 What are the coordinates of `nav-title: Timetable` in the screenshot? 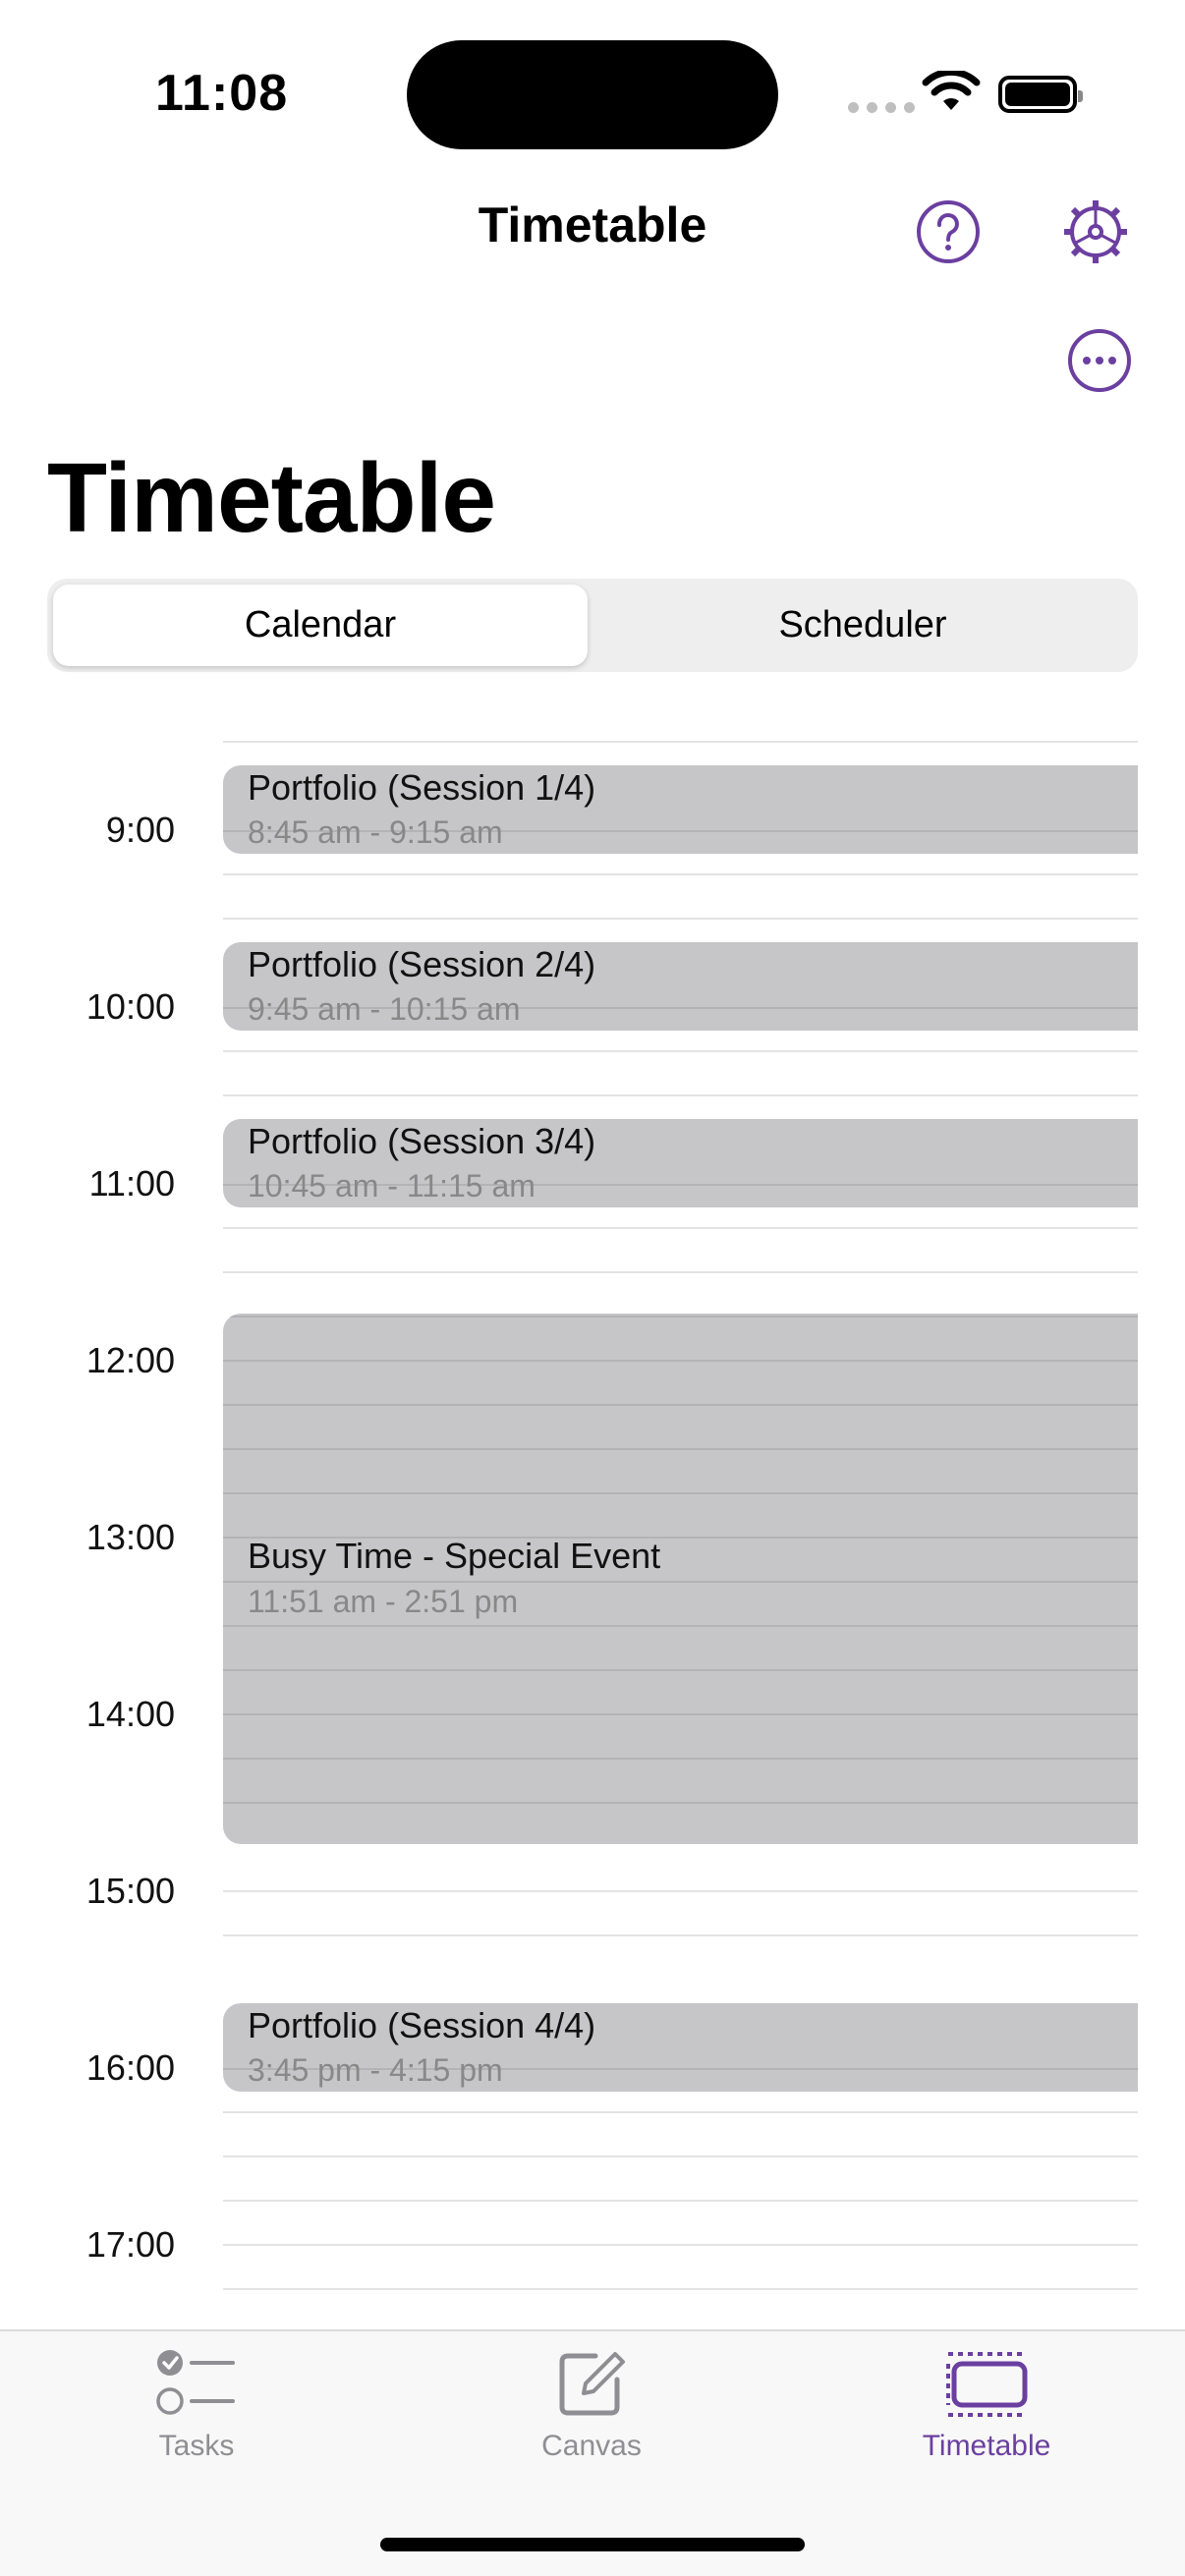 It's located at (592, 224).